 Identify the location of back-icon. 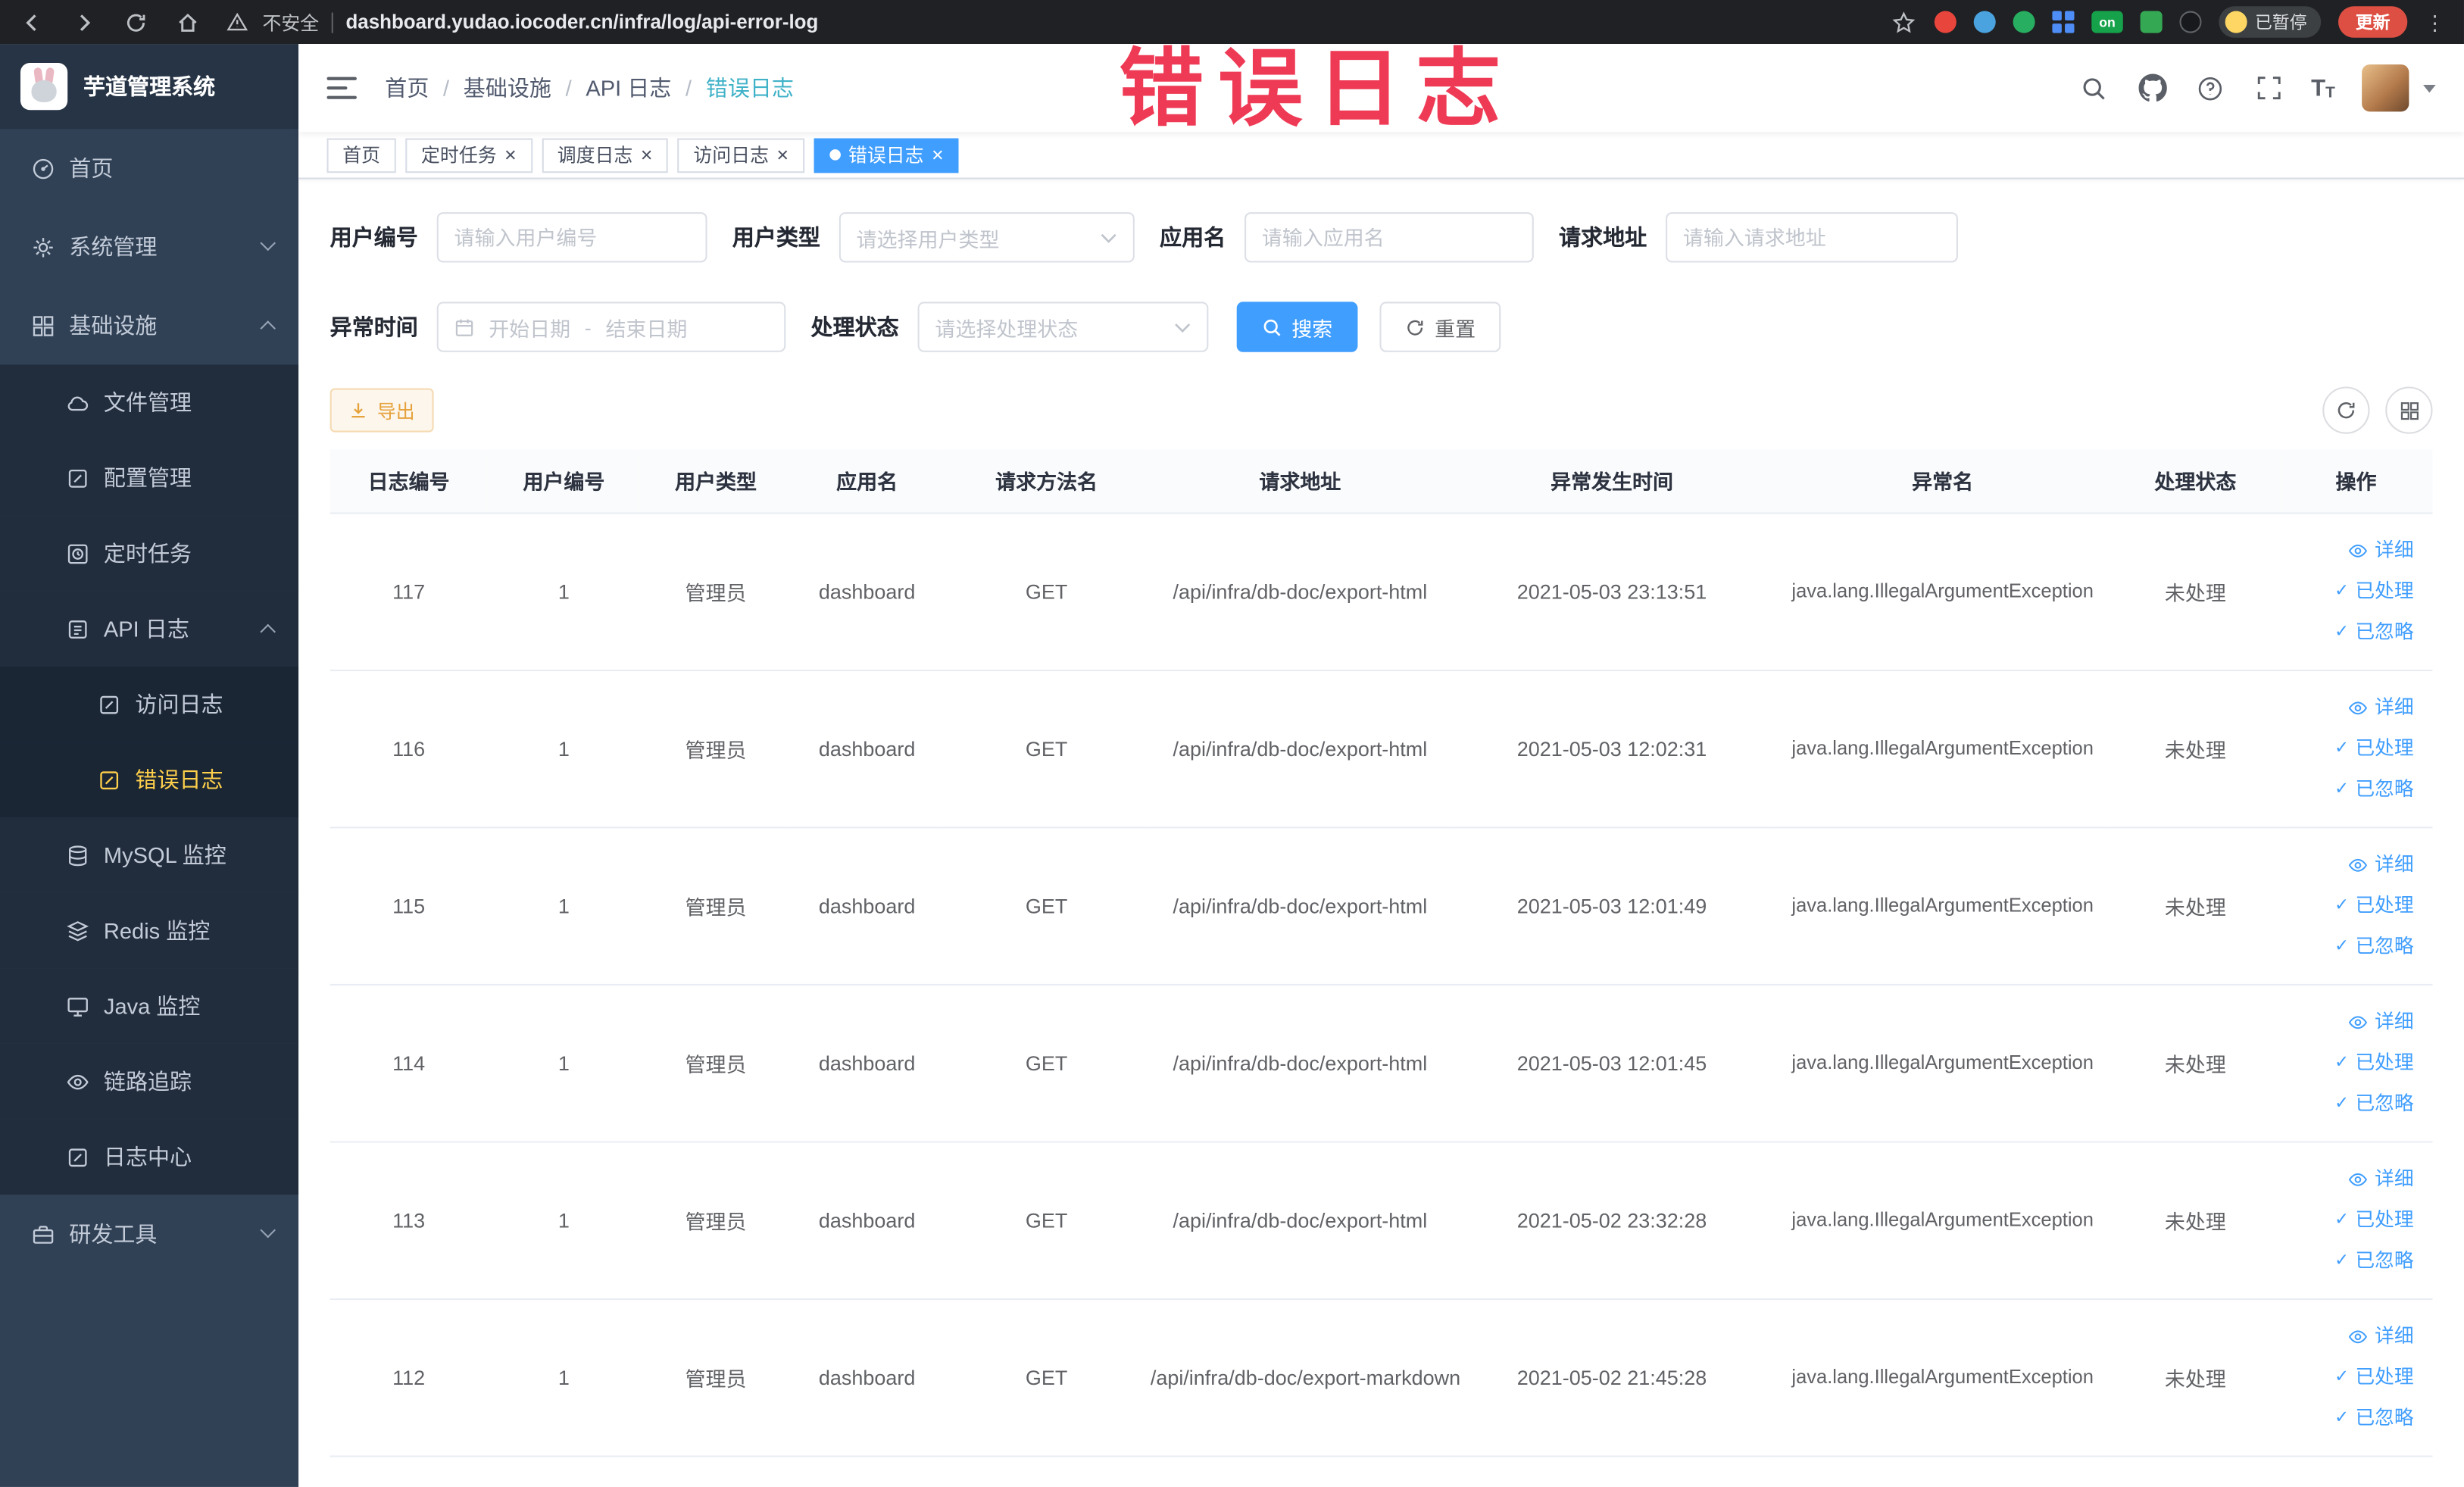
(32, 21).